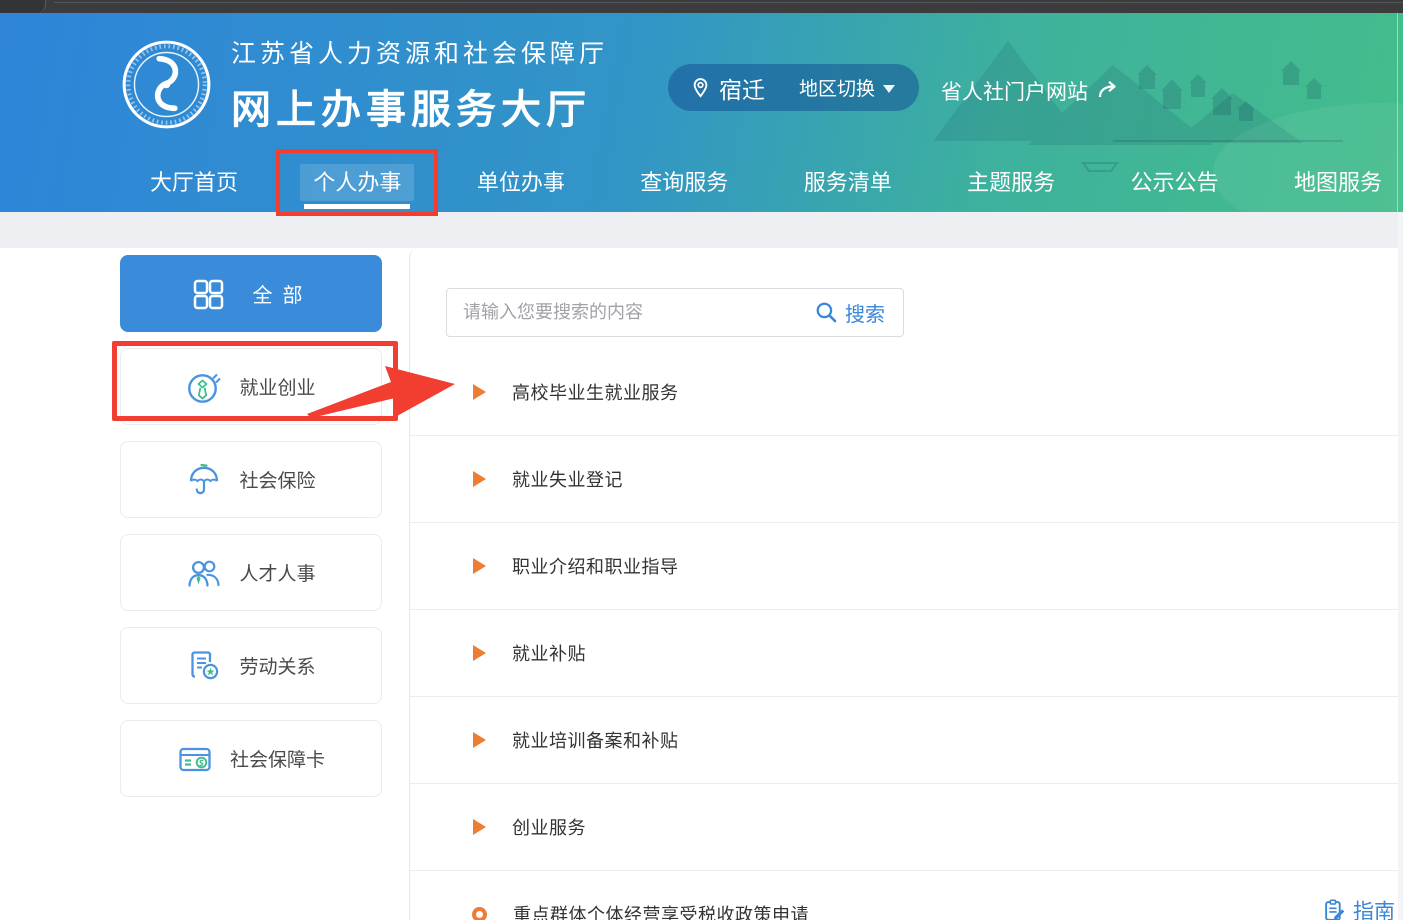 The height and width of the screenshot is (920, 1403). I want to click on service-row: 高校毕业生就业服务, so click(906, 391).